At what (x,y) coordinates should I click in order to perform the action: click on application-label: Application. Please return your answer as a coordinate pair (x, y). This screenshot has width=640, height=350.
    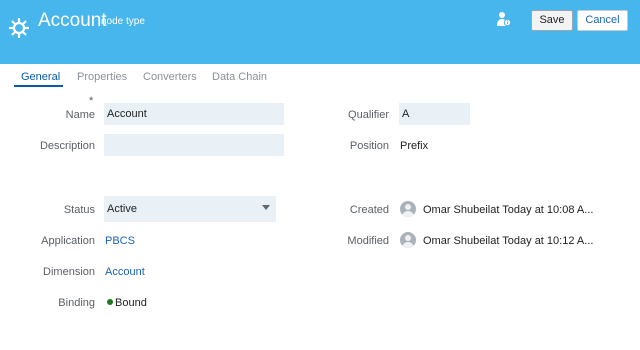
    Looking at the image, I should click on (68, 241).